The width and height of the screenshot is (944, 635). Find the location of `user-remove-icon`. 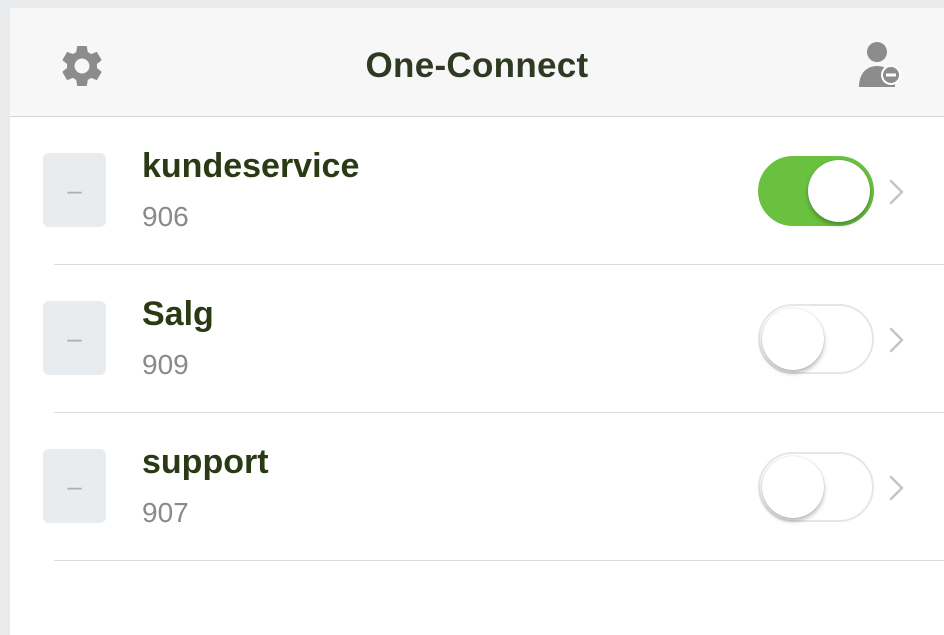

user-remove-icon is located at coordinates (880, 64).